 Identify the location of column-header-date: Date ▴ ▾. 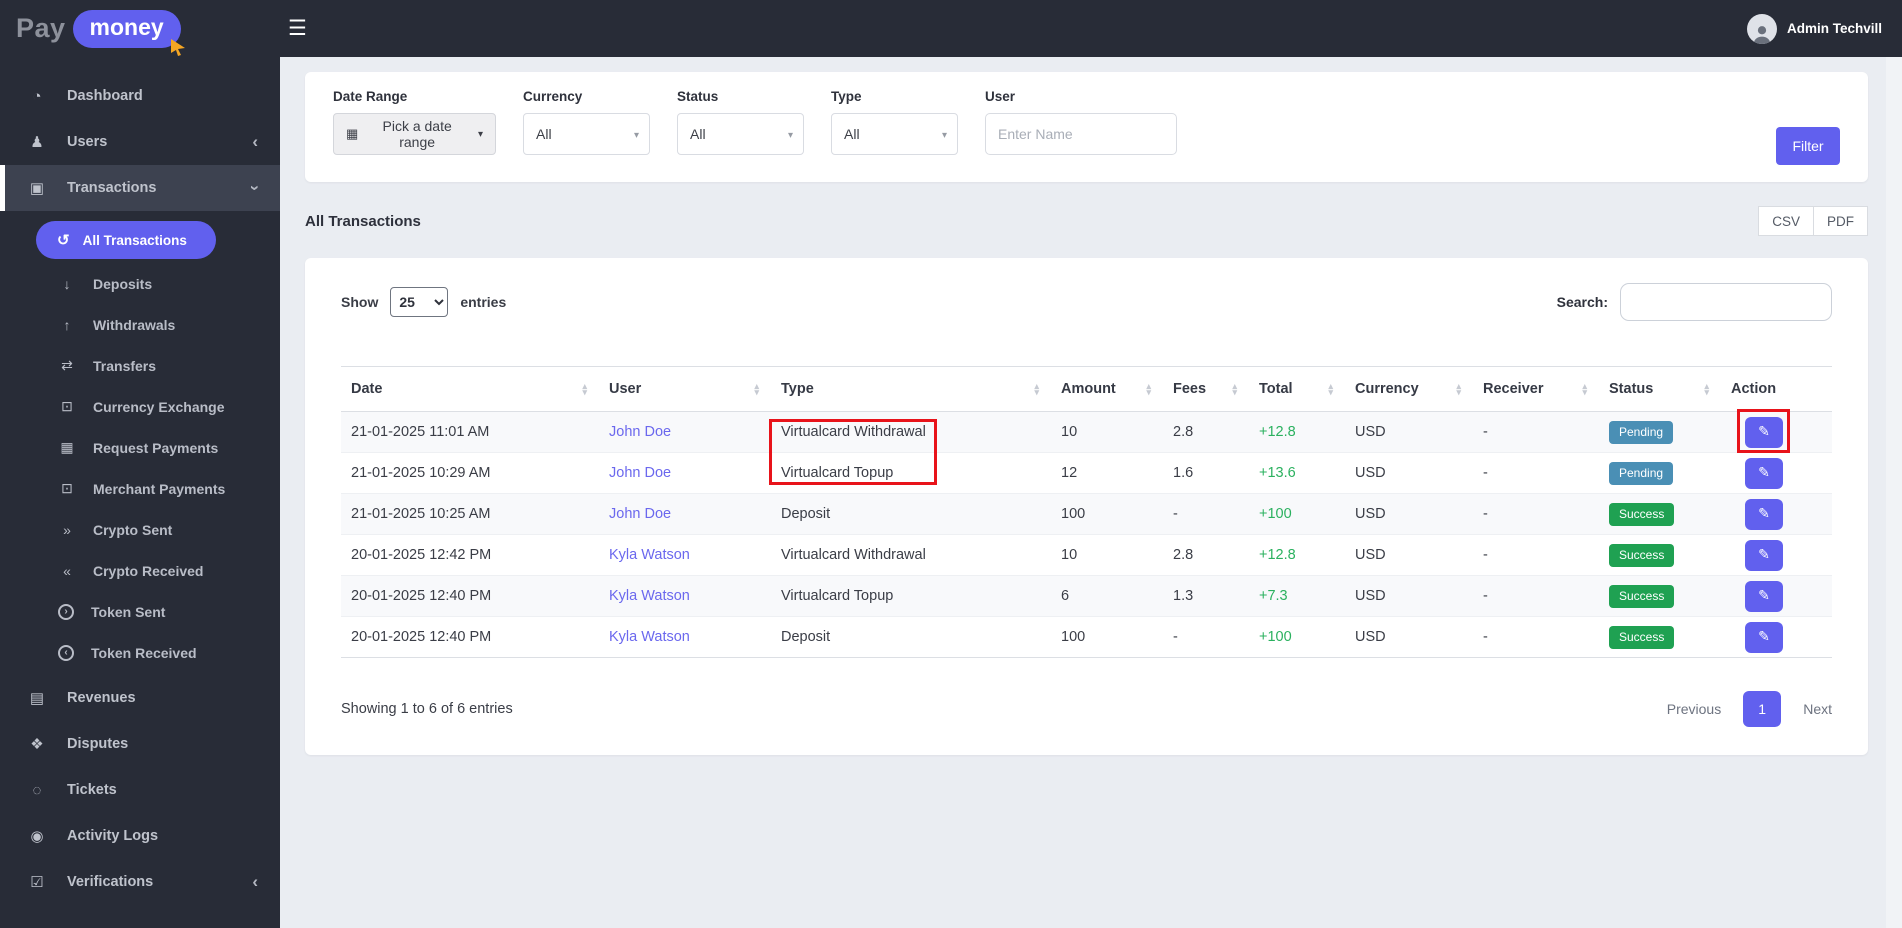
(470, 389).